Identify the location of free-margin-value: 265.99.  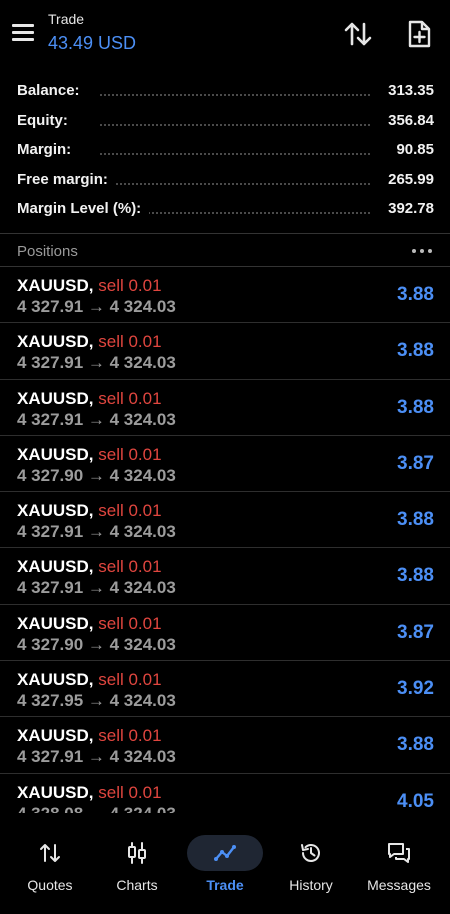
(407, 179).